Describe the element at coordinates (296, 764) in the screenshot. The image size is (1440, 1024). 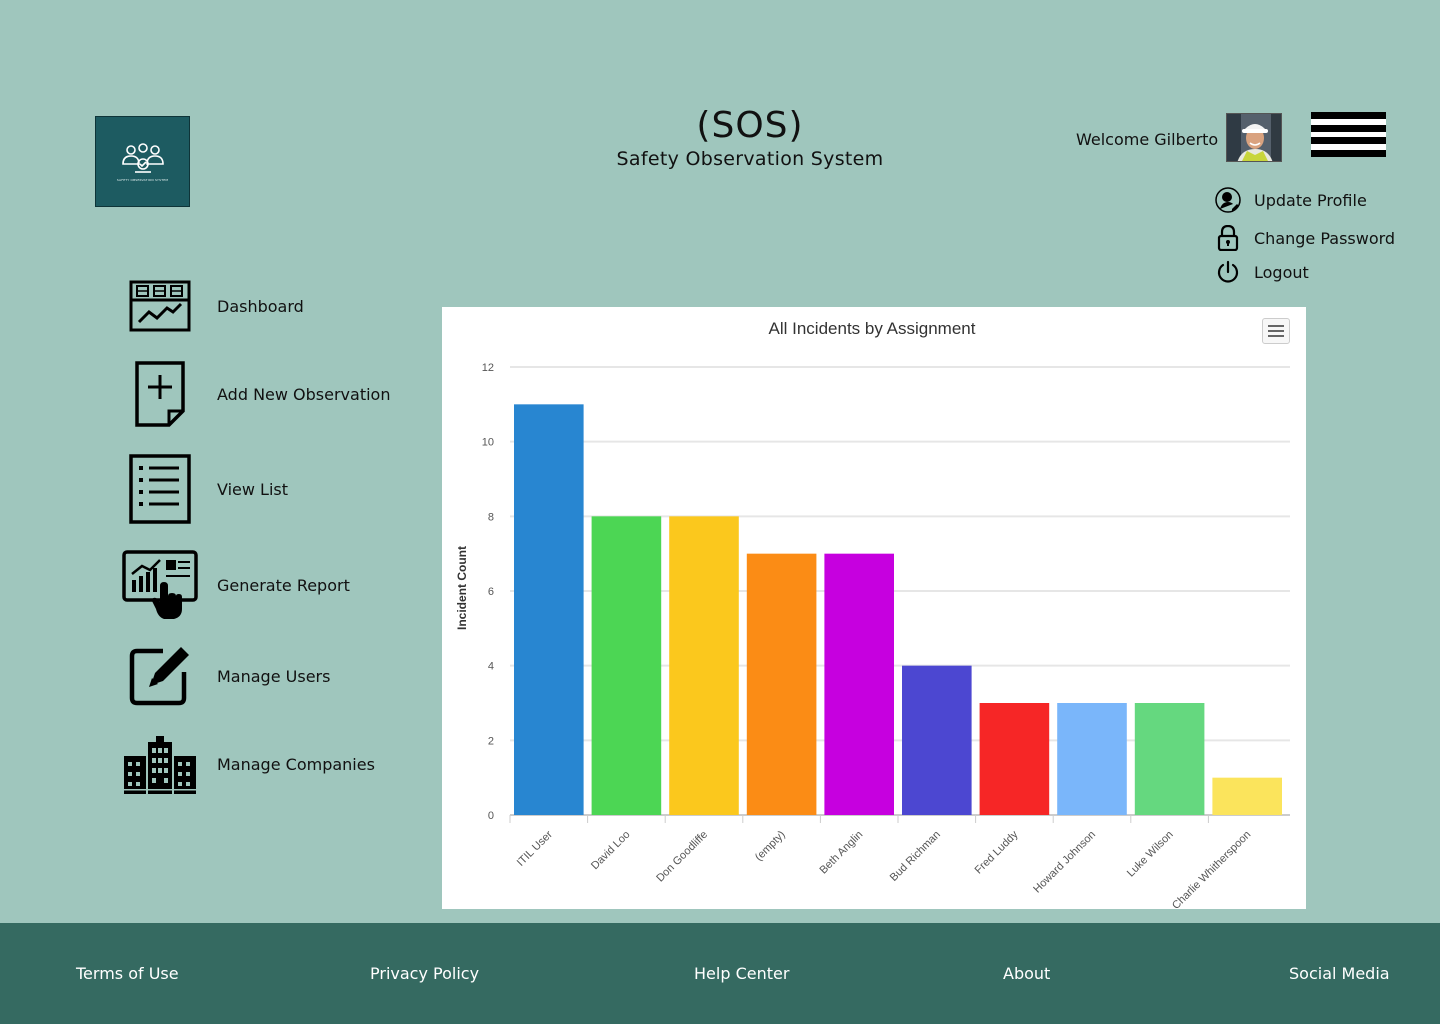
I see `nav-label-manage-companies: Manage Companies` at that location.